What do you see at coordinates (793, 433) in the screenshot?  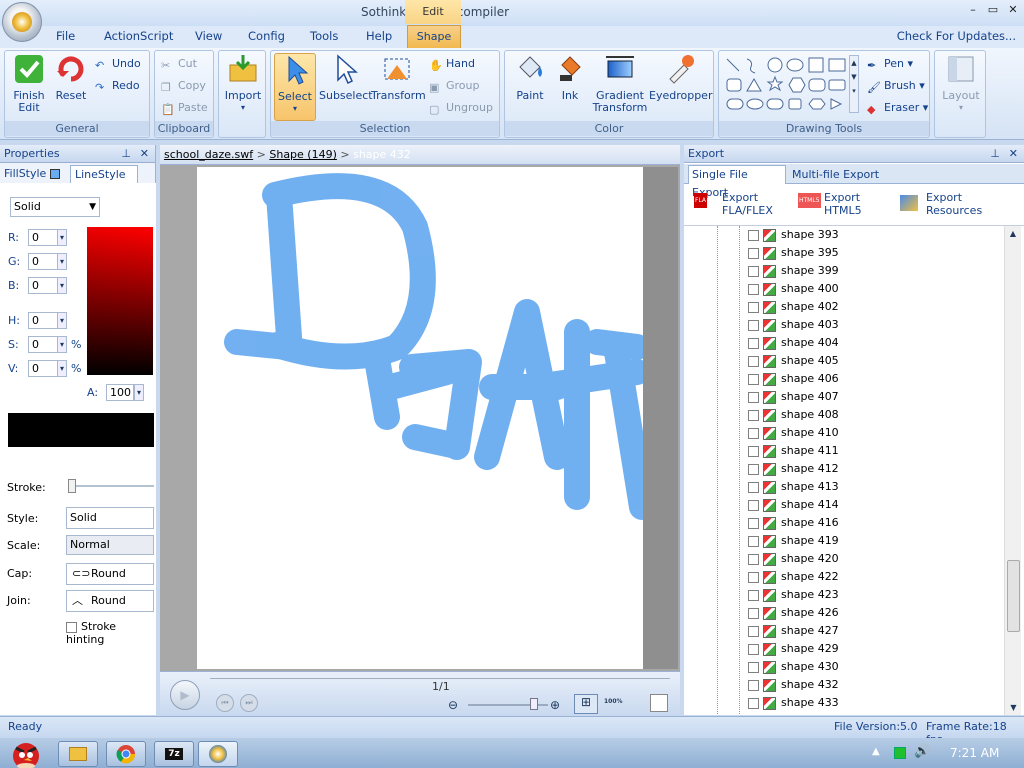 I see `list-item: shape 410` at bounding box center [793, 433].